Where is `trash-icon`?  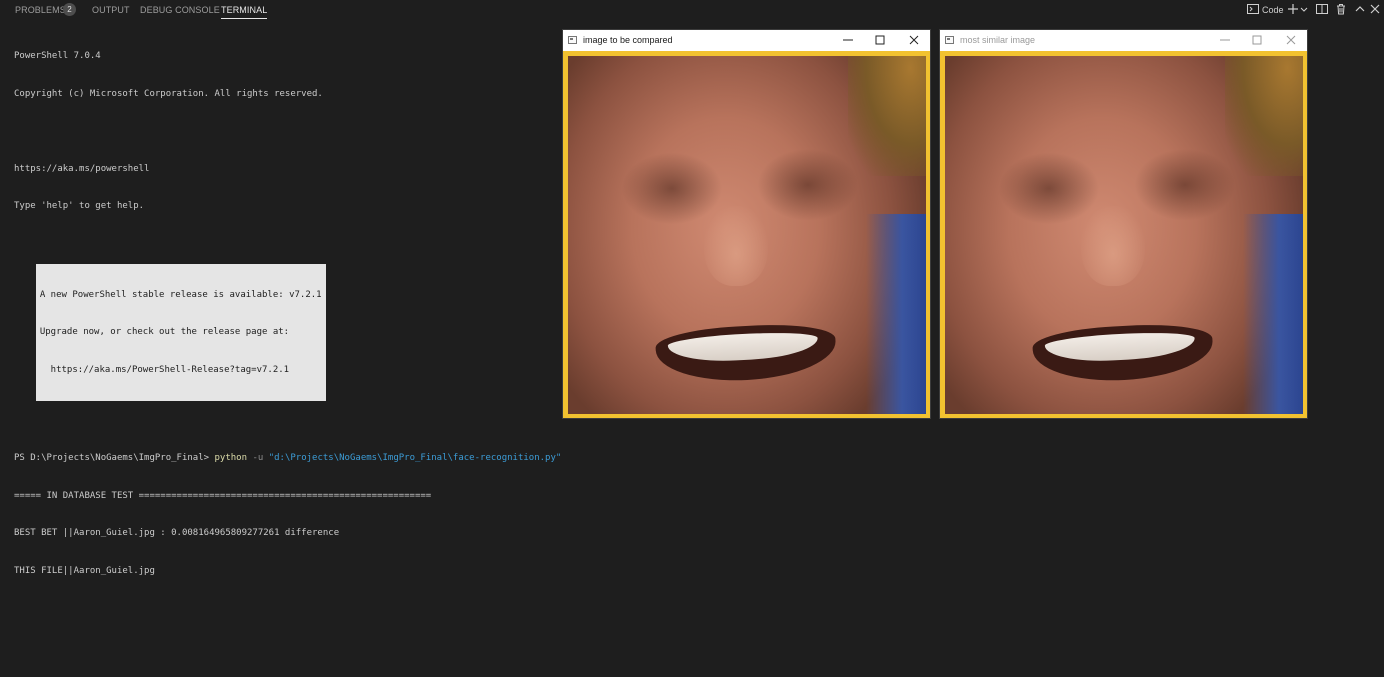 trash-icon is located at coordinates (1341, 9).